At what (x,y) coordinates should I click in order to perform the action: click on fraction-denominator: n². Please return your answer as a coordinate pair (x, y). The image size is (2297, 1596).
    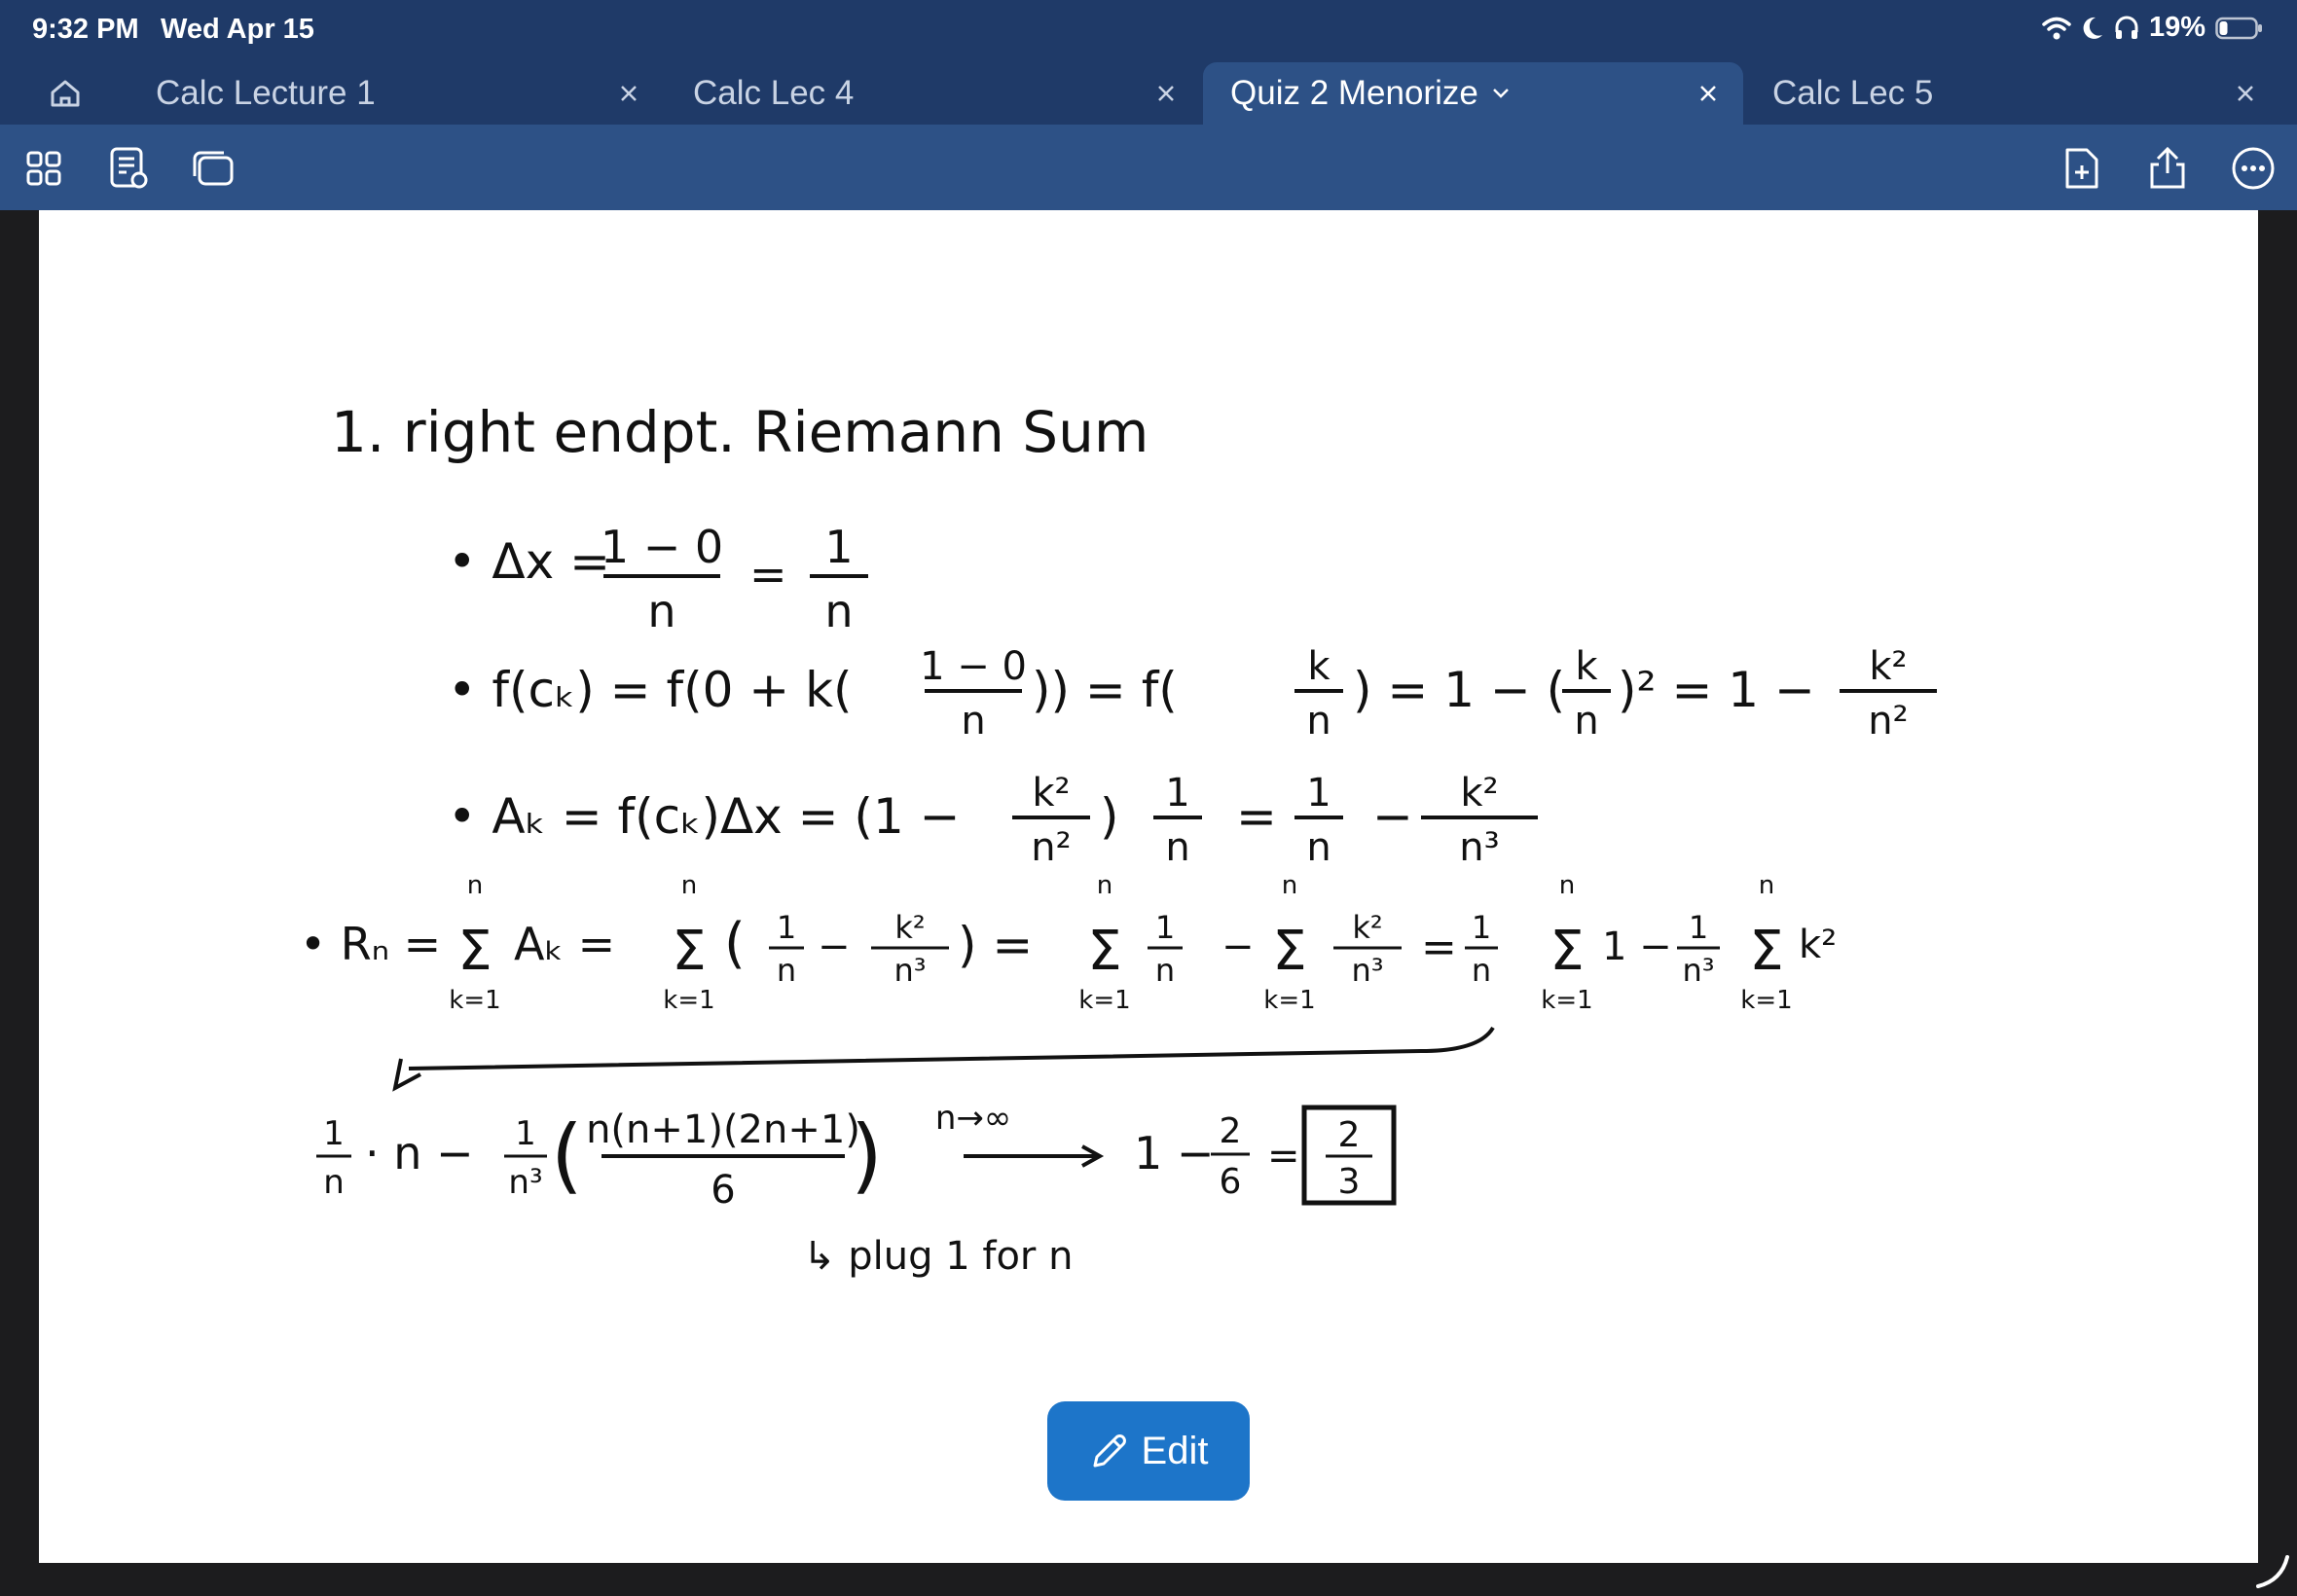
    Looking at the image, I should click on (1051, 847).